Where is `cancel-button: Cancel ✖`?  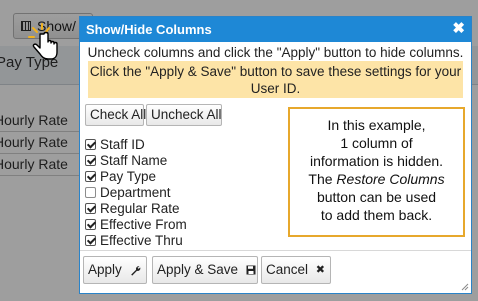
cancel-button: Cancel ✖ is located at coordinates (296, 270).